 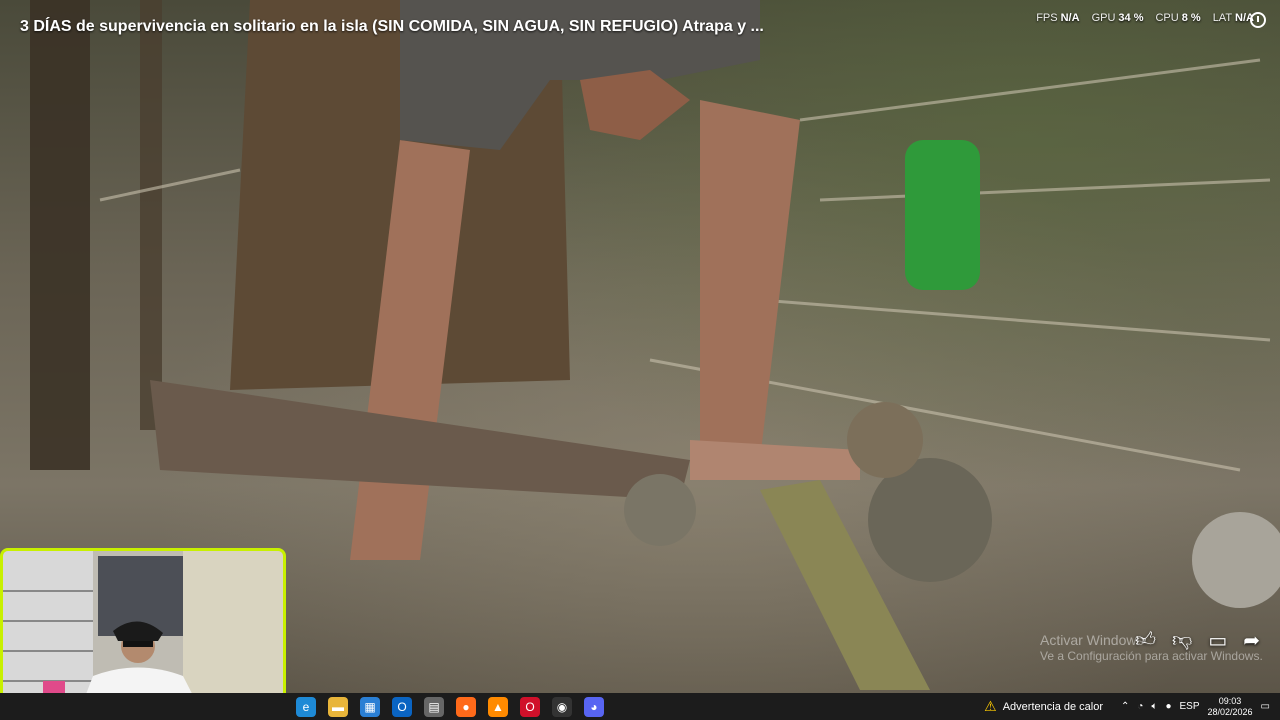 What do you see at coordinates (1258, 20) in the screenshot?
I see `watch-later-icon` at bounding box center [1258, 20].